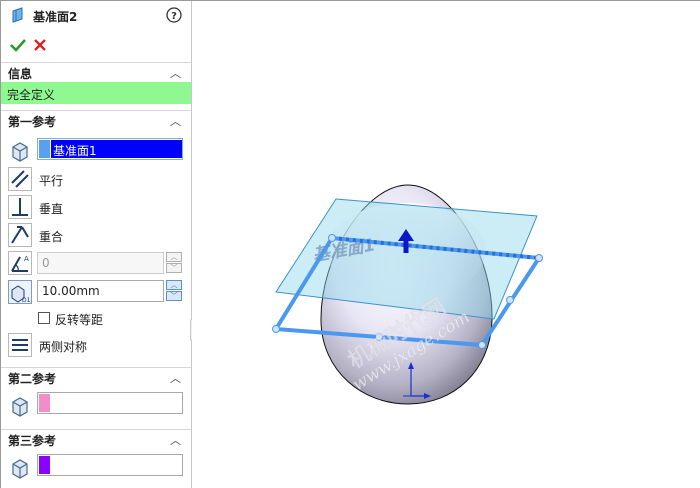 The width and height of the screenshot is (700, 488). I want to click on cancel-icon, so click(40, 45).